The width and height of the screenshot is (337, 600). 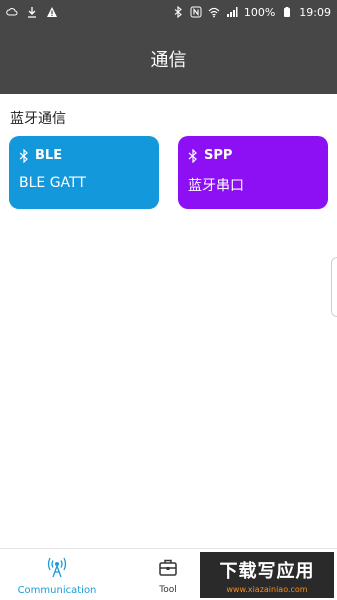 What do you see at coordinates (49, 155) in the screenshot?
I see `ble-card-title: BLE` at bounding box center [49, 155].